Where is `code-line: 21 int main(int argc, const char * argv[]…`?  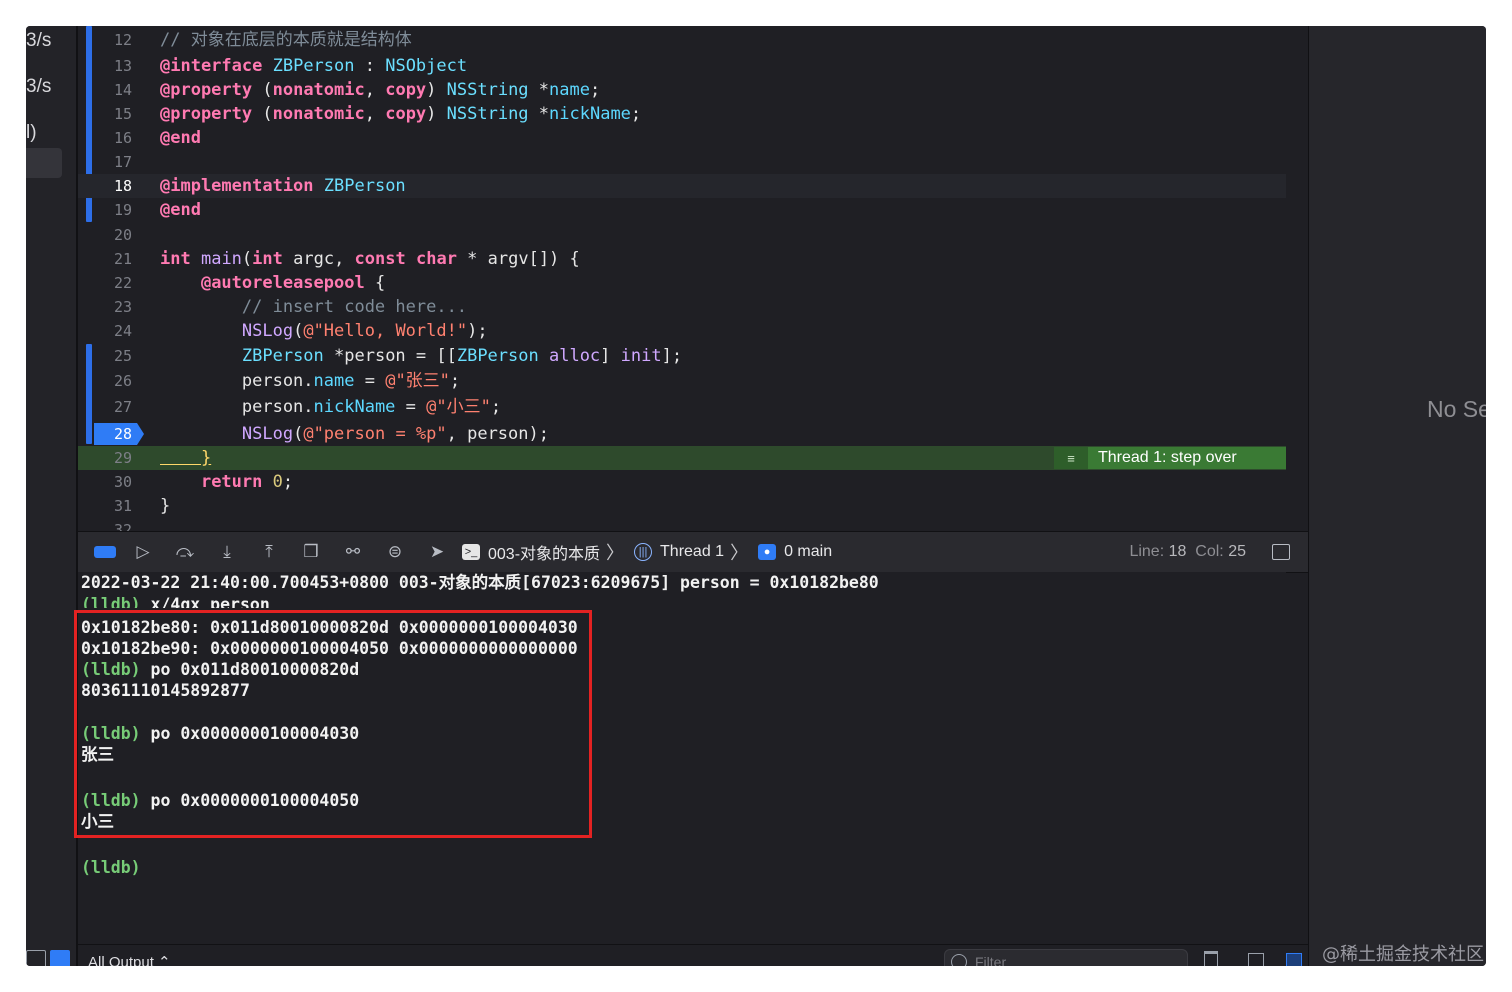 code-line: 21 int main(int argc, const char * argv[]… is located at coordinates (682, 259).